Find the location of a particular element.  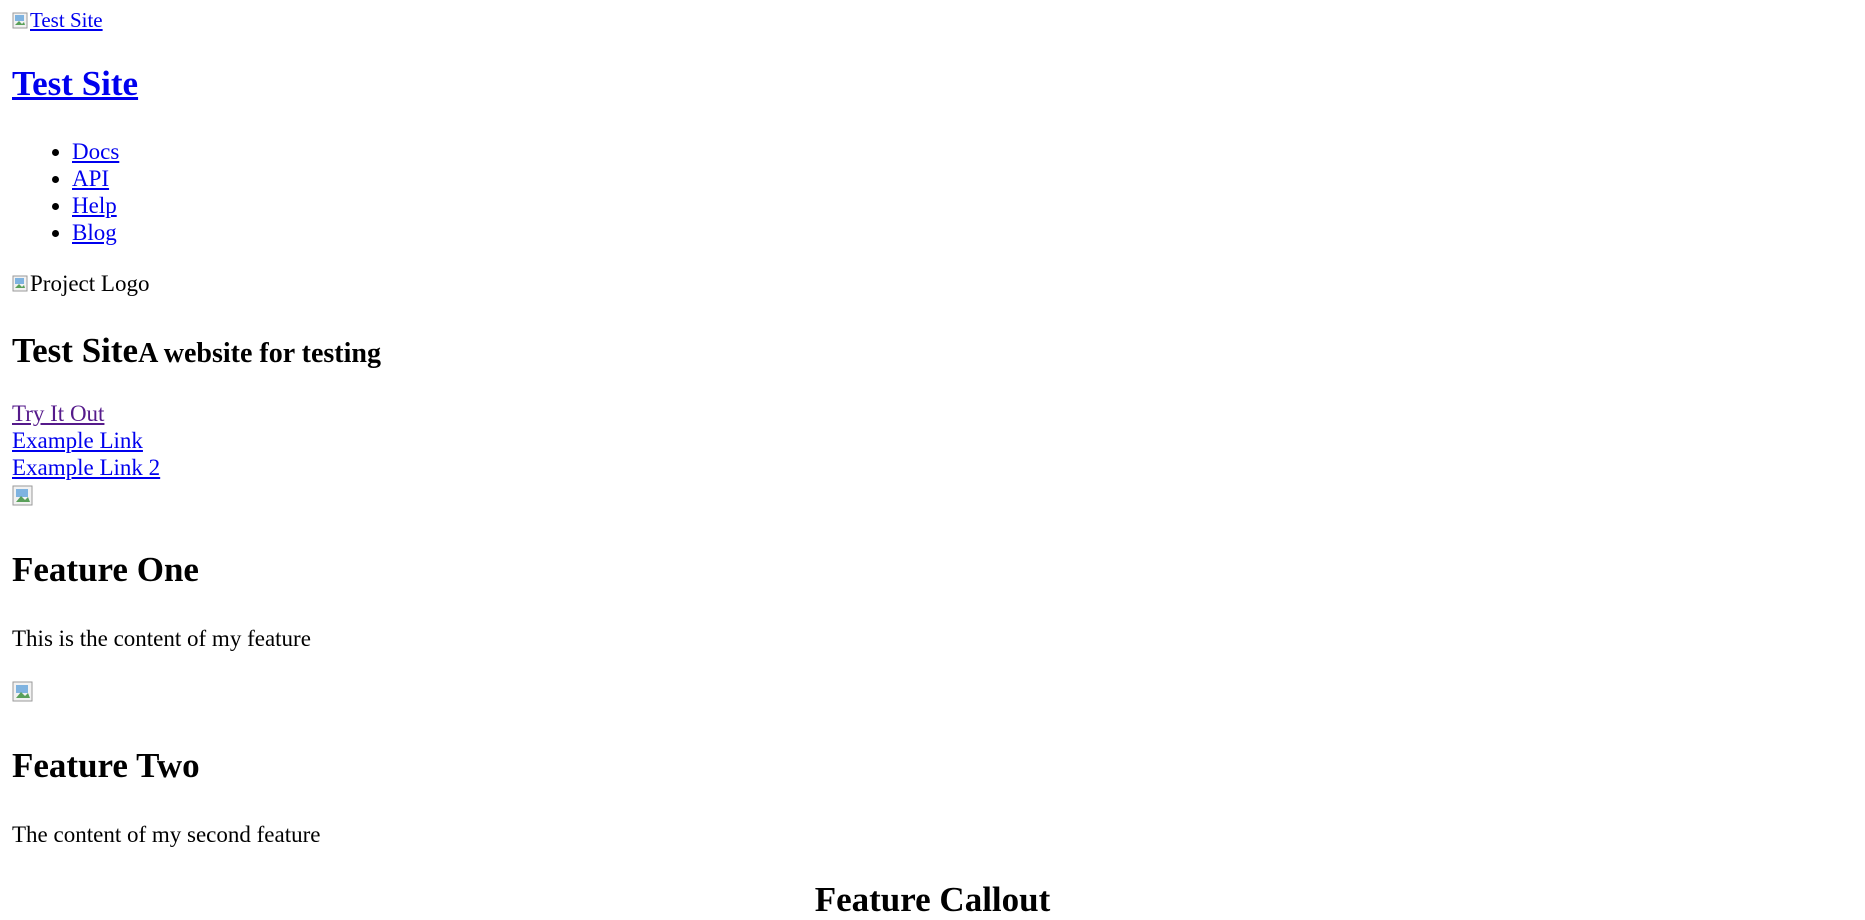

hero-buttons: Try It Out Example Link Example Link 2 is located at coordinates (86, 440).